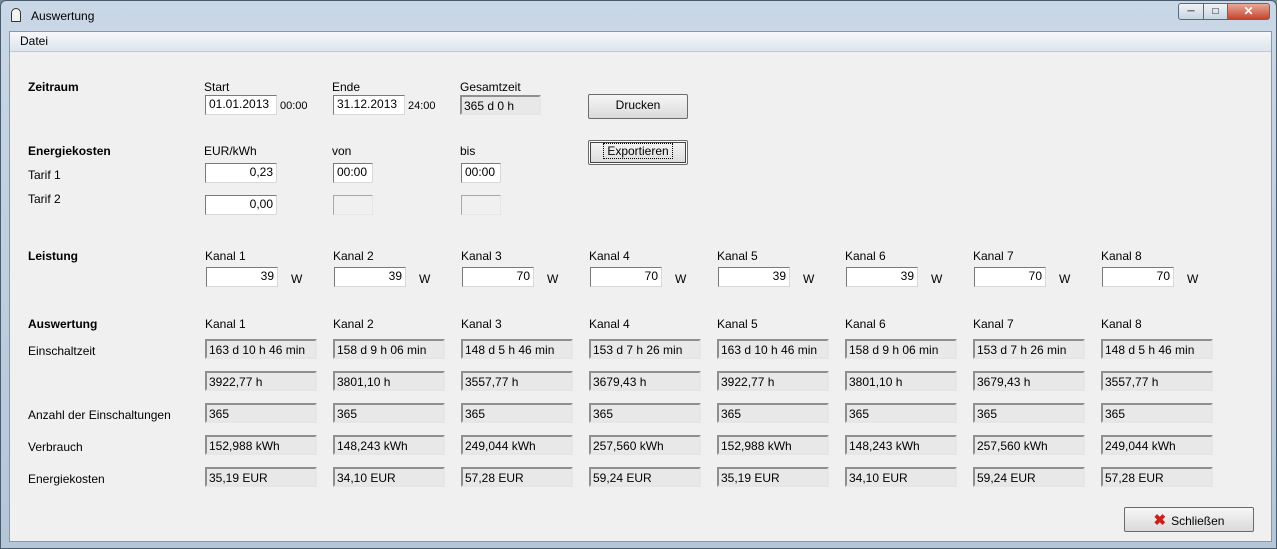 This screenshot has height=549, width=1277. I want to click on menu-file: Datei, so click(34, 41).